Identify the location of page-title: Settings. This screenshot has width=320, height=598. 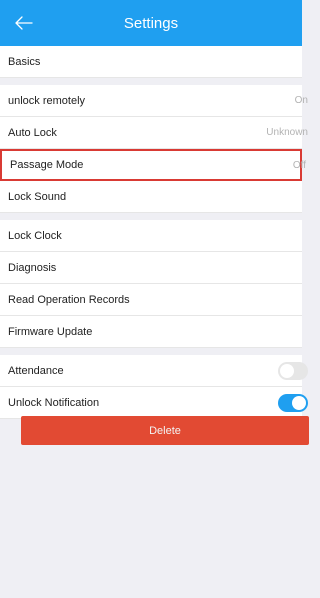
(151, 23).